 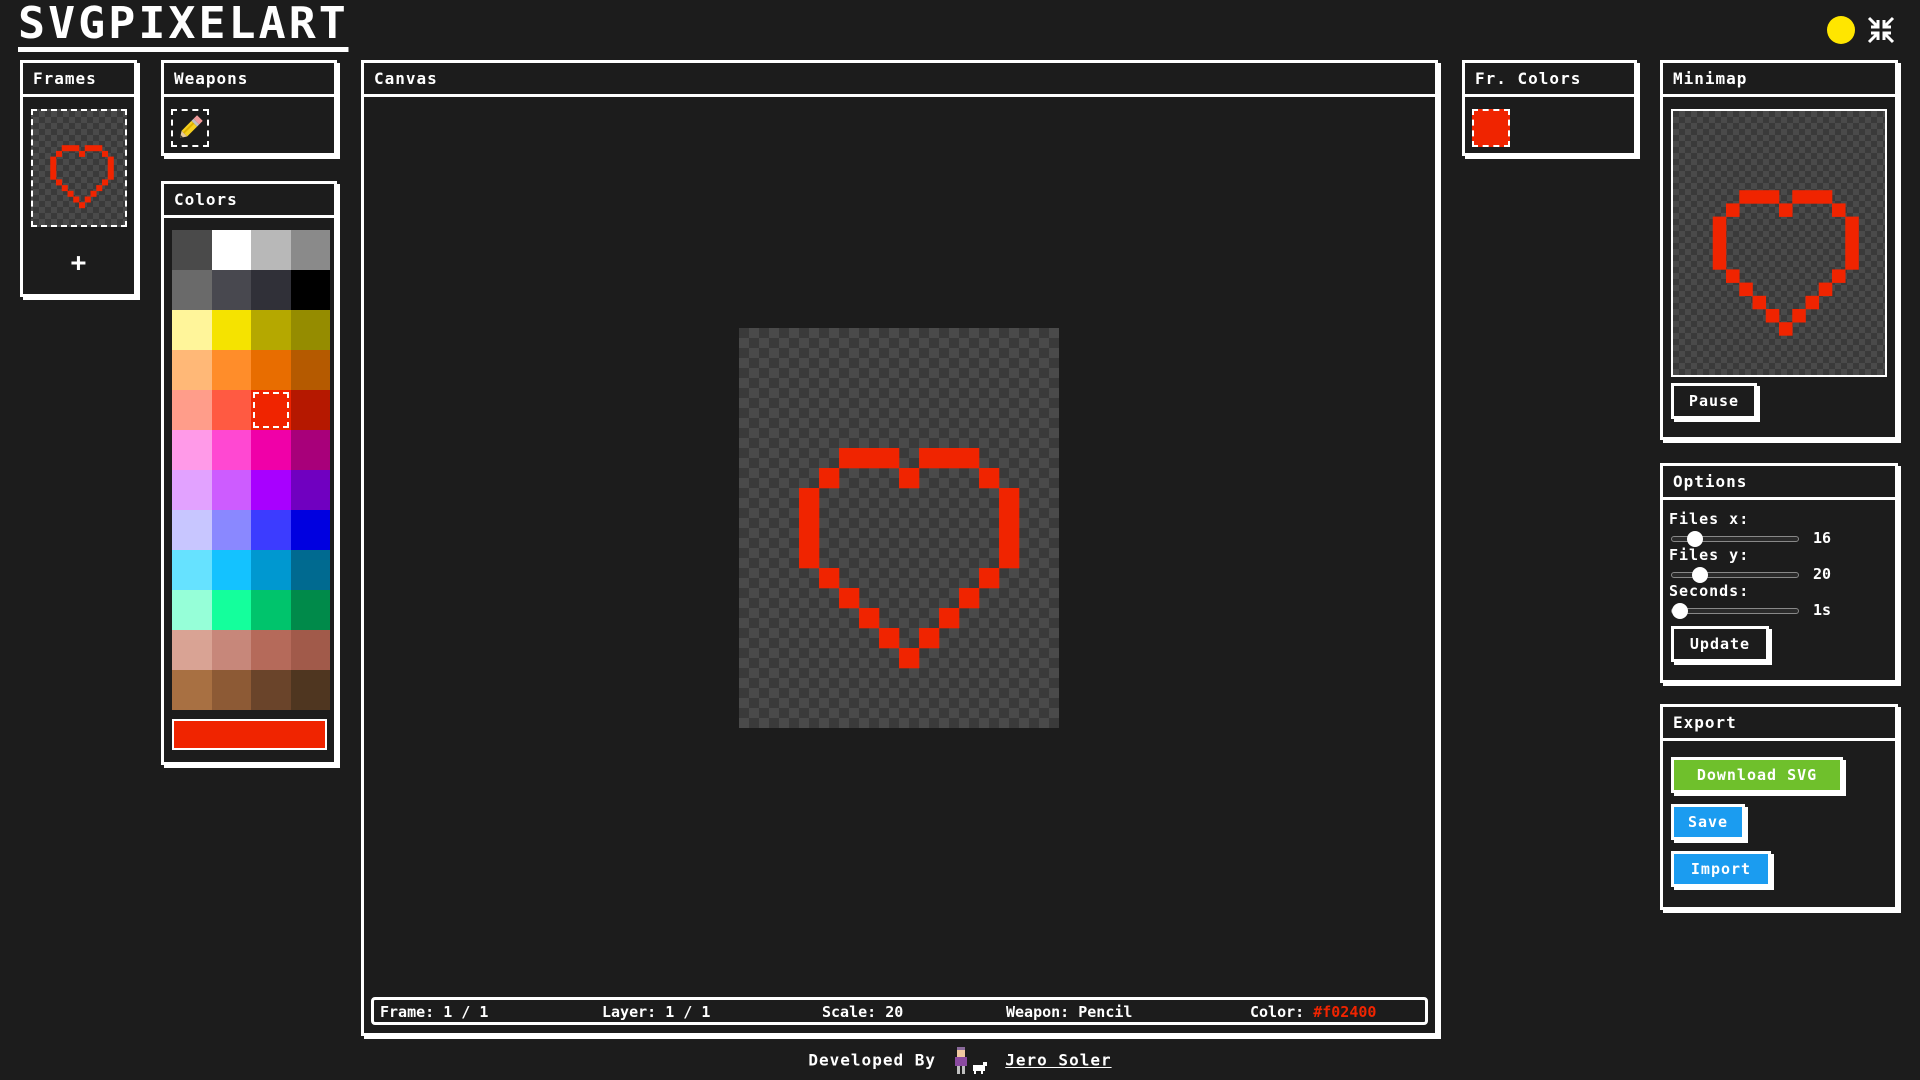 I want to click on pause-button: Pause, so click(x=1714, y=401).